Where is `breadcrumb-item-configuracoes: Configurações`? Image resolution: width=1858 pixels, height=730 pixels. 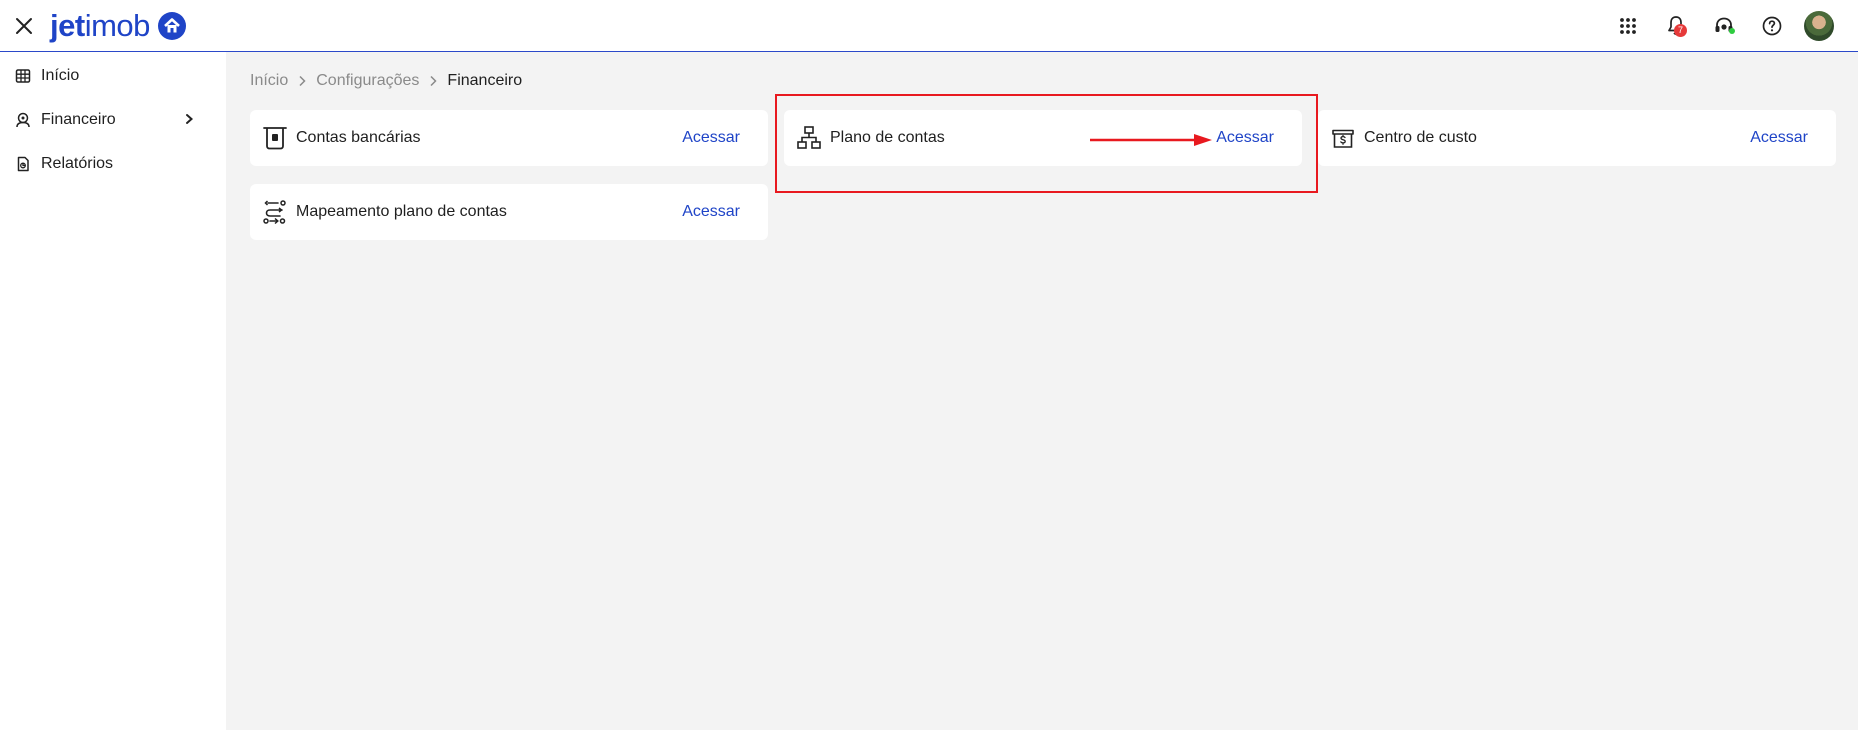
breadcrumb-item-configuracoes: Configurações is located at coordinates (367, 81).